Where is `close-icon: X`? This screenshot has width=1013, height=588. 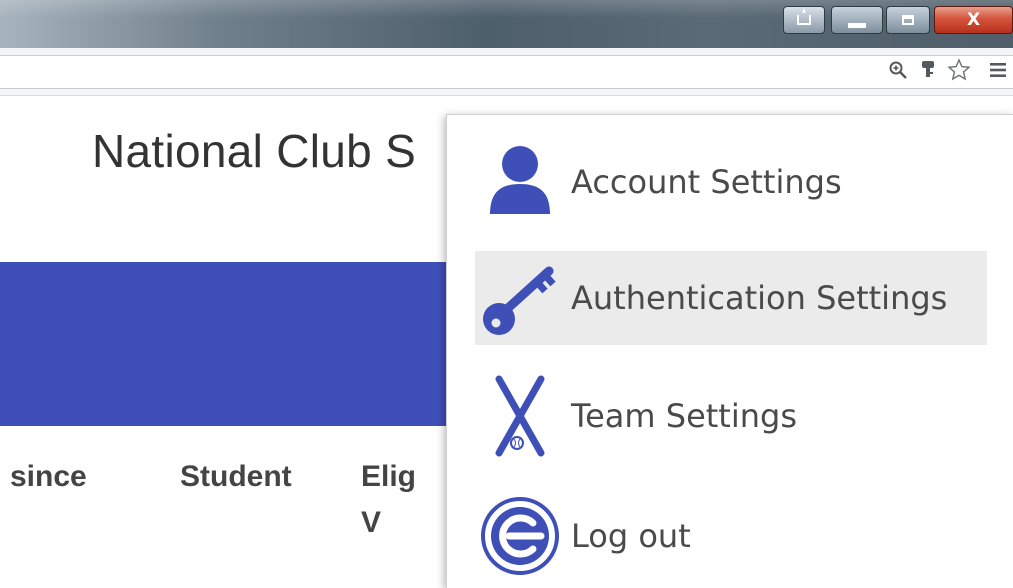
close-icon: X is located at coordinates (973, 20).